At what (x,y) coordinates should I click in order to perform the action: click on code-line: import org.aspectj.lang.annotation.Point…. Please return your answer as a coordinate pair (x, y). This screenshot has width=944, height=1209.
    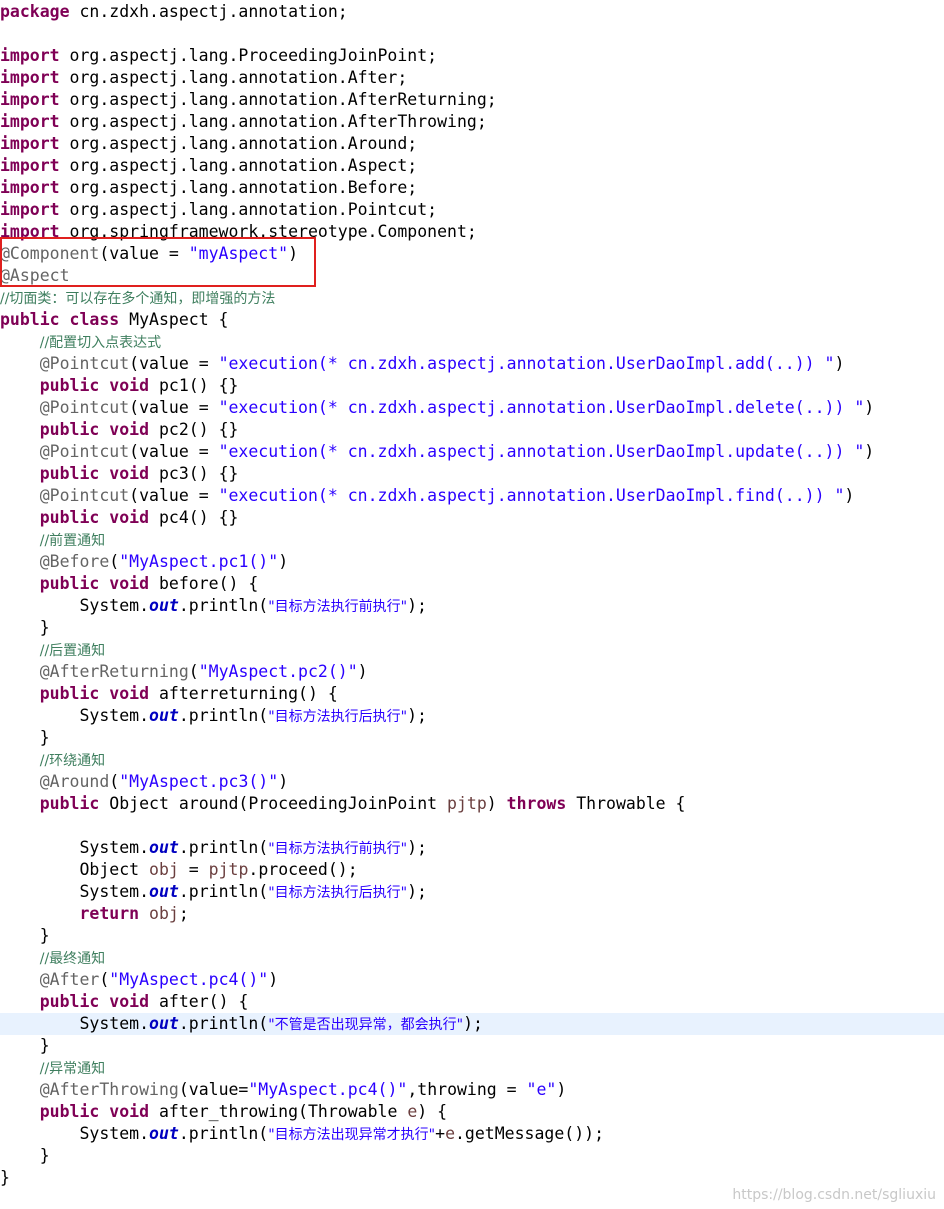
    Looking at the image, I should click on (472, 210).